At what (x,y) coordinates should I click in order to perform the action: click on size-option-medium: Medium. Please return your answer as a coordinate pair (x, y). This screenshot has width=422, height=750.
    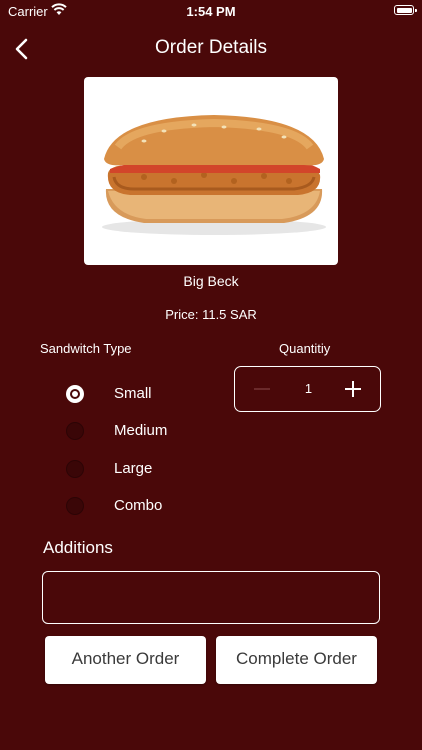
    Looking at the image, I should click on (156, 431).